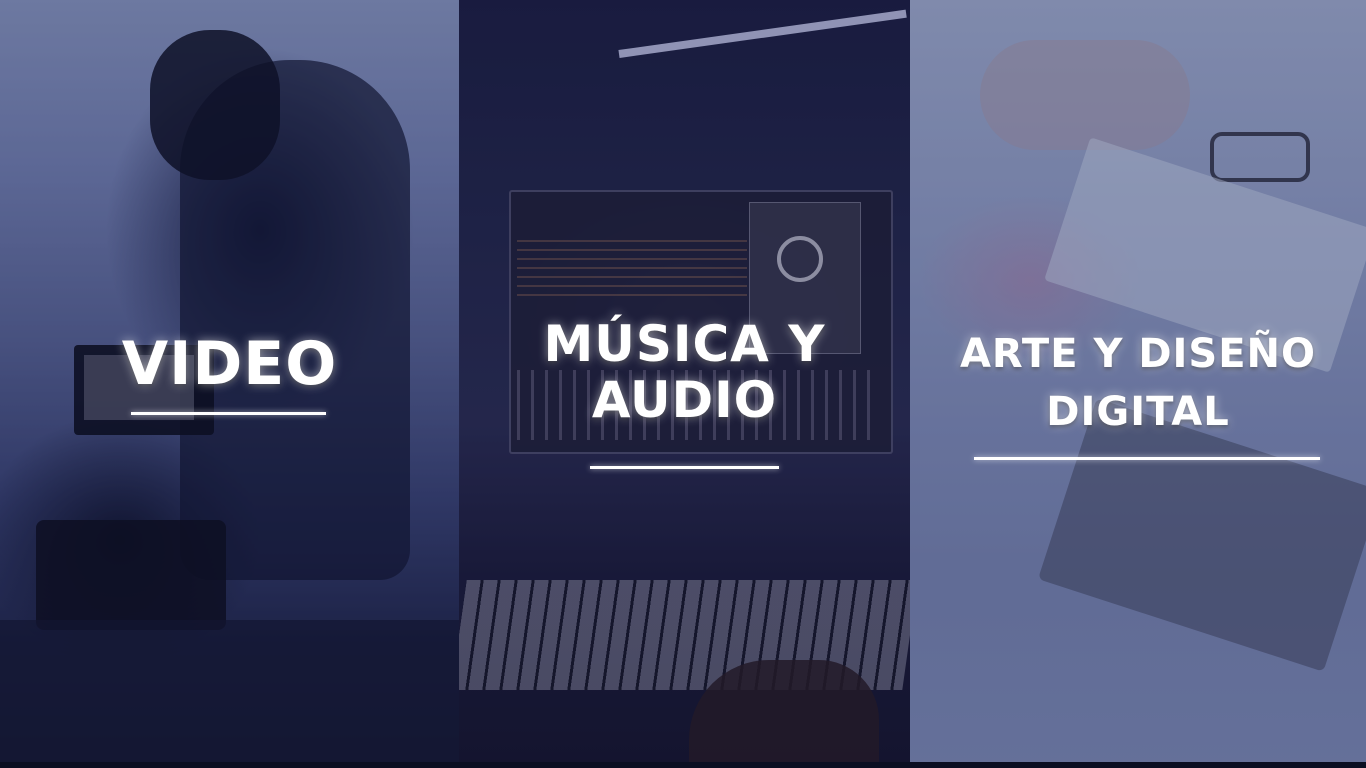 The image size is (1366, 768). Describe the element at coordinates (684, 344) in the screenshot. I see `title-line-1: MÚSICA Y` at that location.